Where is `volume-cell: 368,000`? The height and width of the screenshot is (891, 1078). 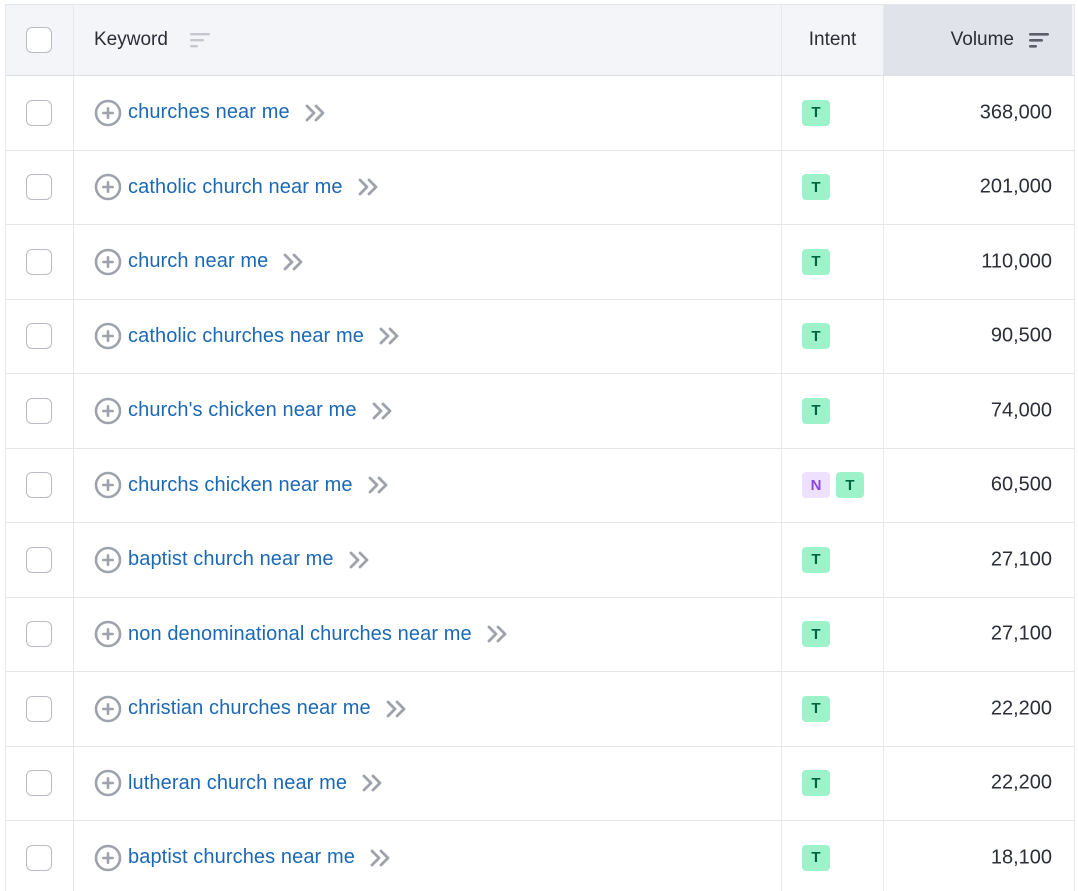 volume-cell: 368,000 is located at coordinates (978, 113).